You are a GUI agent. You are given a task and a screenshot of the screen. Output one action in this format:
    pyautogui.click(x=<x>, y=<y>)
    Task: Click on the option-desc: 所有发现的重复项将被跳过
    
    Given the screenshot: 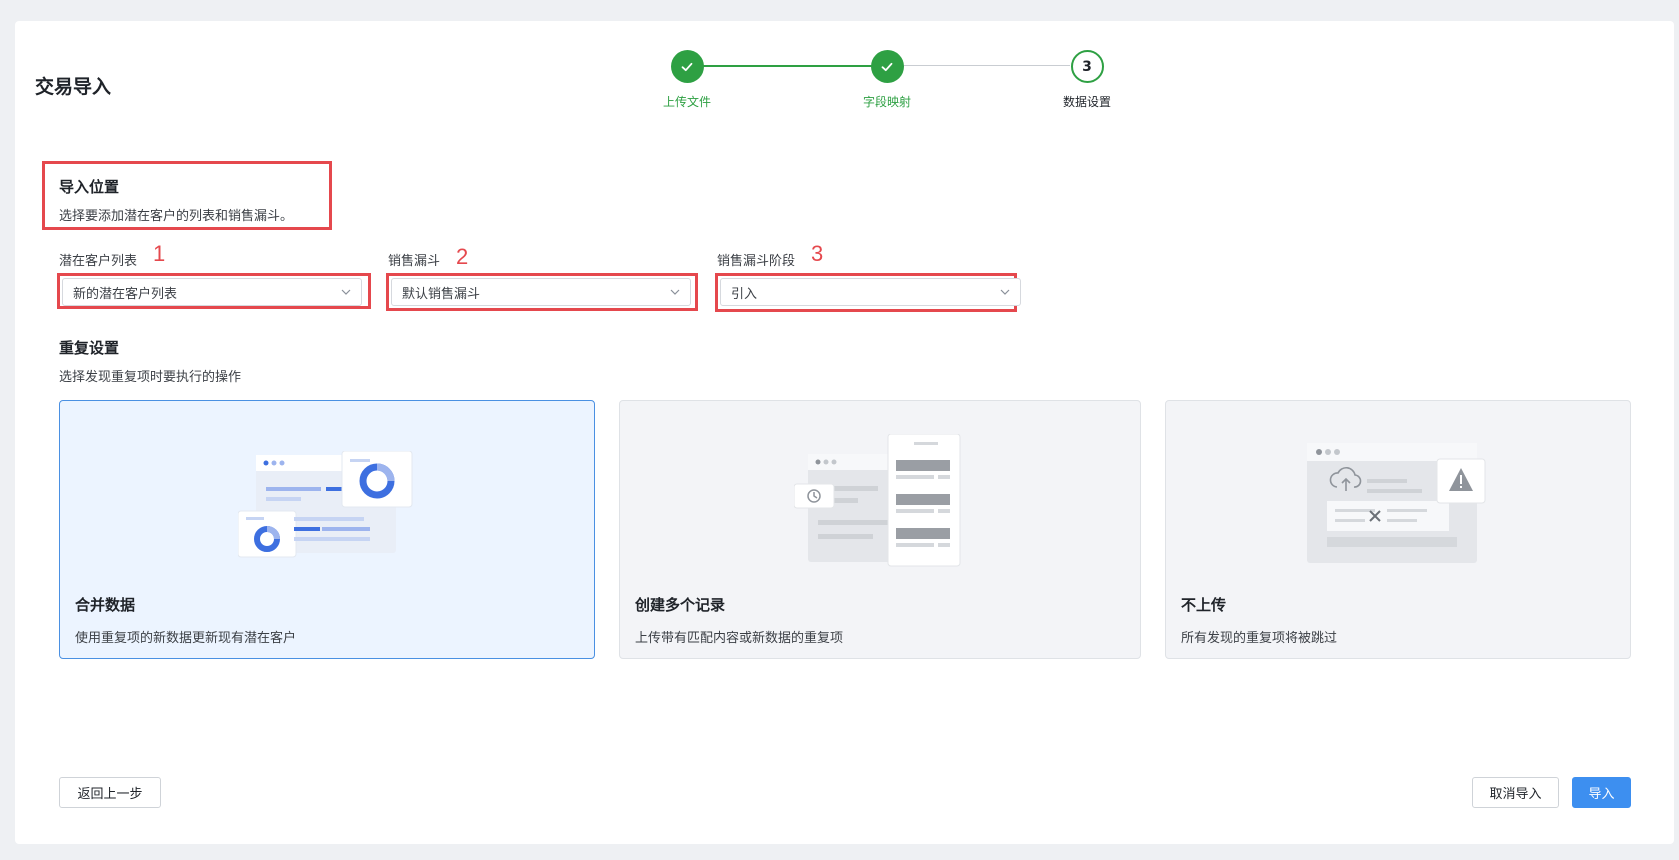 What is the action you would take?
    pyautogui.click(x=1259, y=638)
    